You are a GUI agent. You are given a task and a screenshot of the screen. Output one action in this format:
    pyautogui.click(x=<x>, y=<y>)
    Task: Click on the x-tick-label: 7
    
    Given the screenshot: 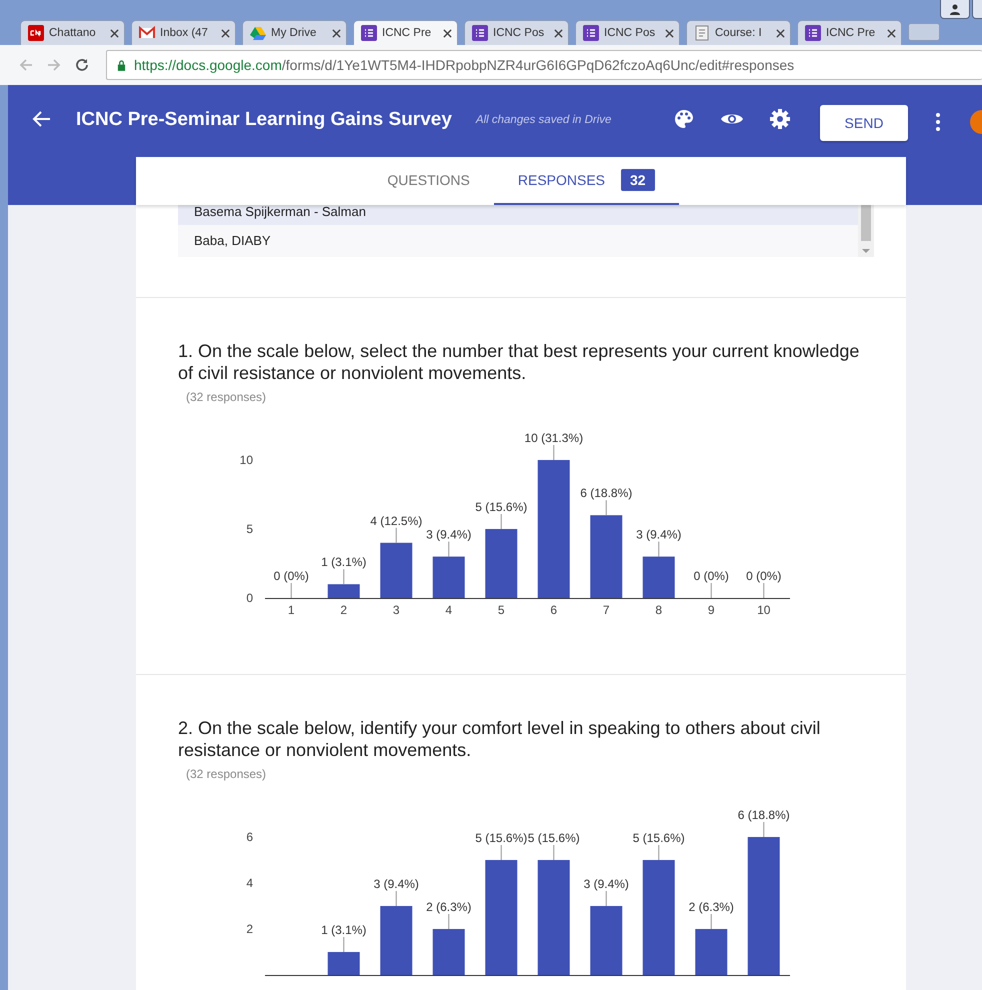 What is the action you would take?
    pyautogui.click(x=606, y=610)
    